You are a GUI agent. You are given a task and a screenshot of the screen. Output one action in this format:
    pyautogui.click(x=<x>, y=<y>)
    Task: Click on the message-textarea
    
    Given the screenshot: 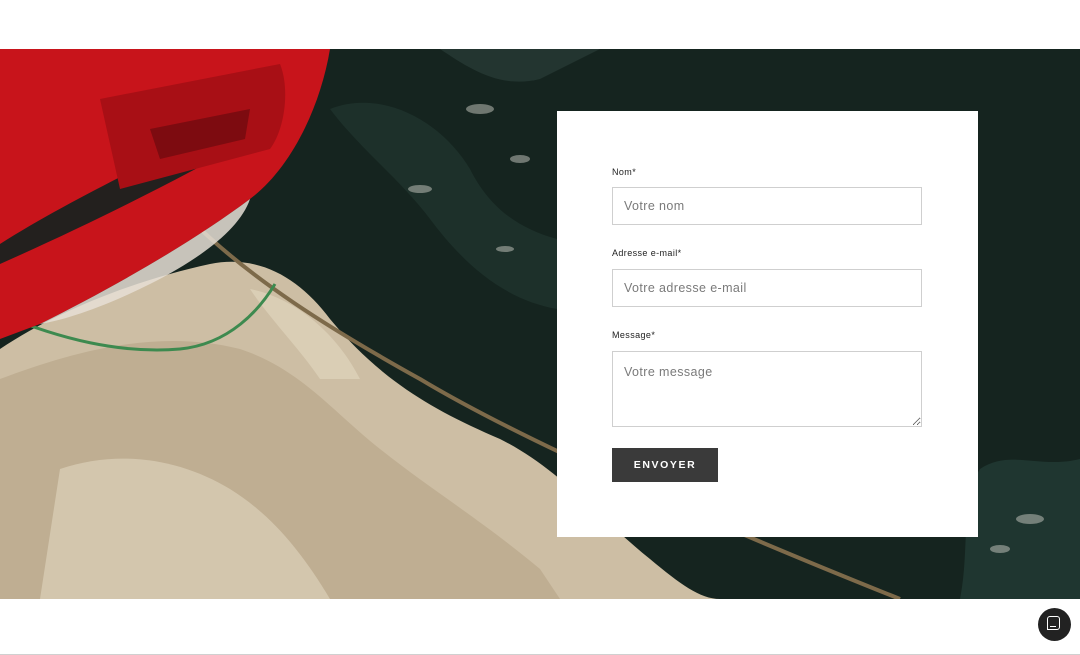 What is the action you would take?
    pyautogui.click(x=767, y=389)
    